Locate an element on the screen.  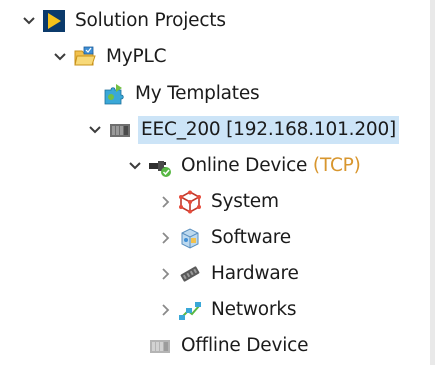
tree-item-myplc: MyPLC is located at coordinates (110, 57).